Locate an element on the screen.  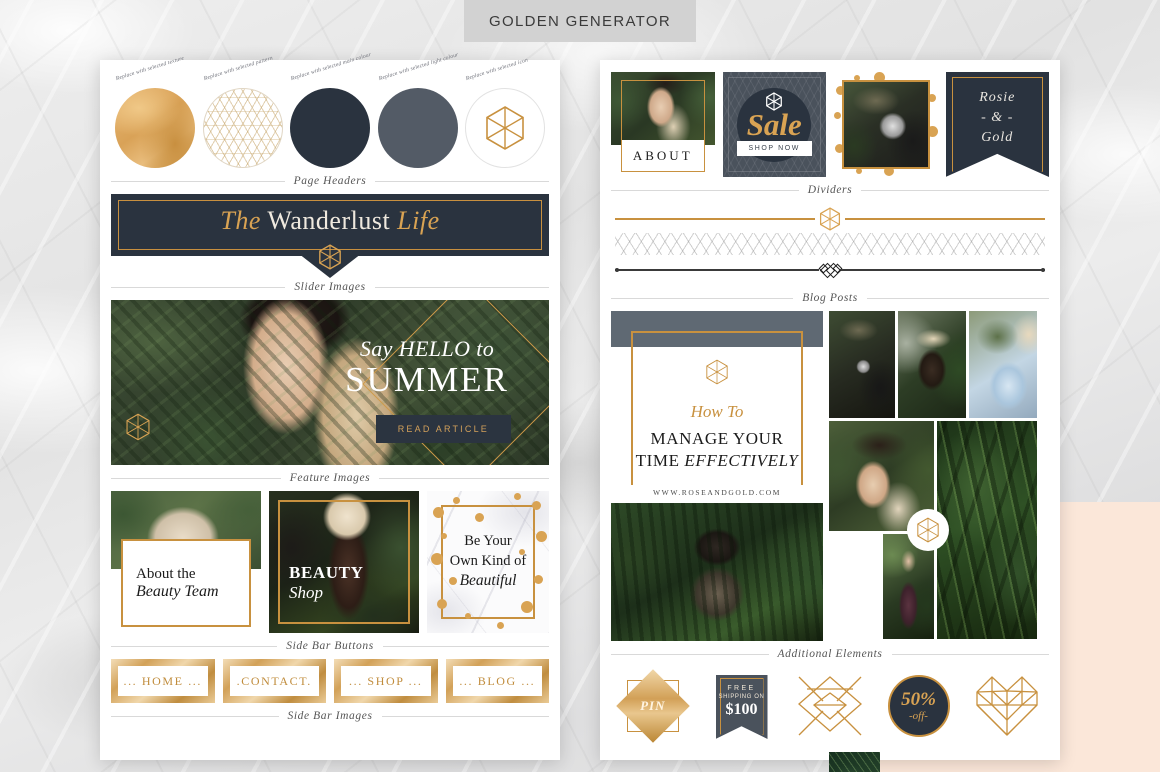
section-side-bar-images: Side Bar Images is located at coordinates (330, 716).